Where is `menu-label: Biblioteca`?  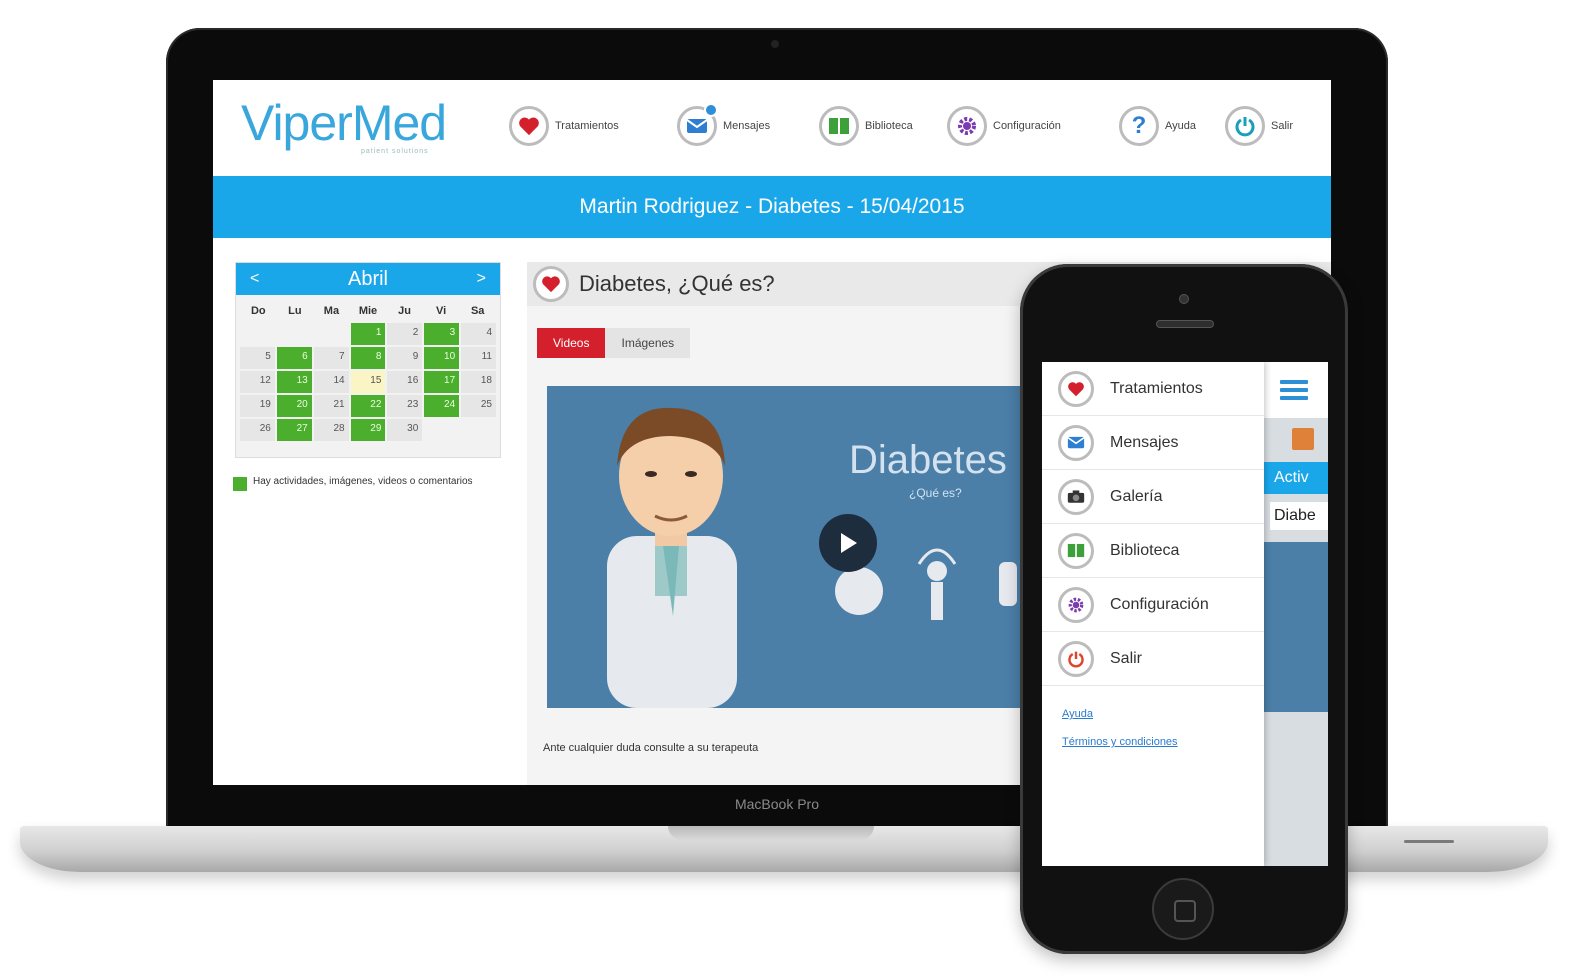 menu-label: Biblioteca is located at coordinates (1145, 550).